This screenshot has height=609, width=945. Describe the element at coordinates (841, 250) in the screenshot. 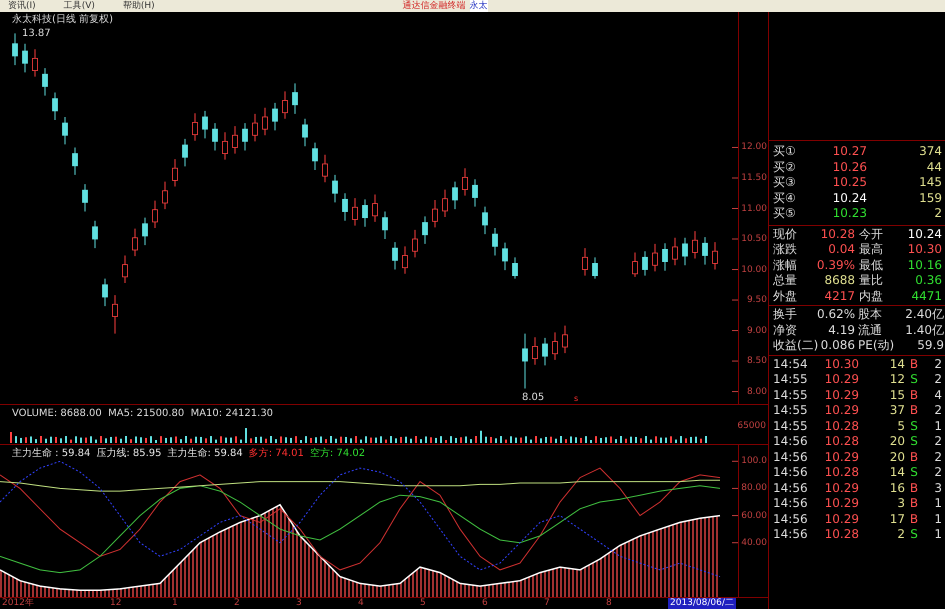

I see `quote-value: 0.04` at that location.